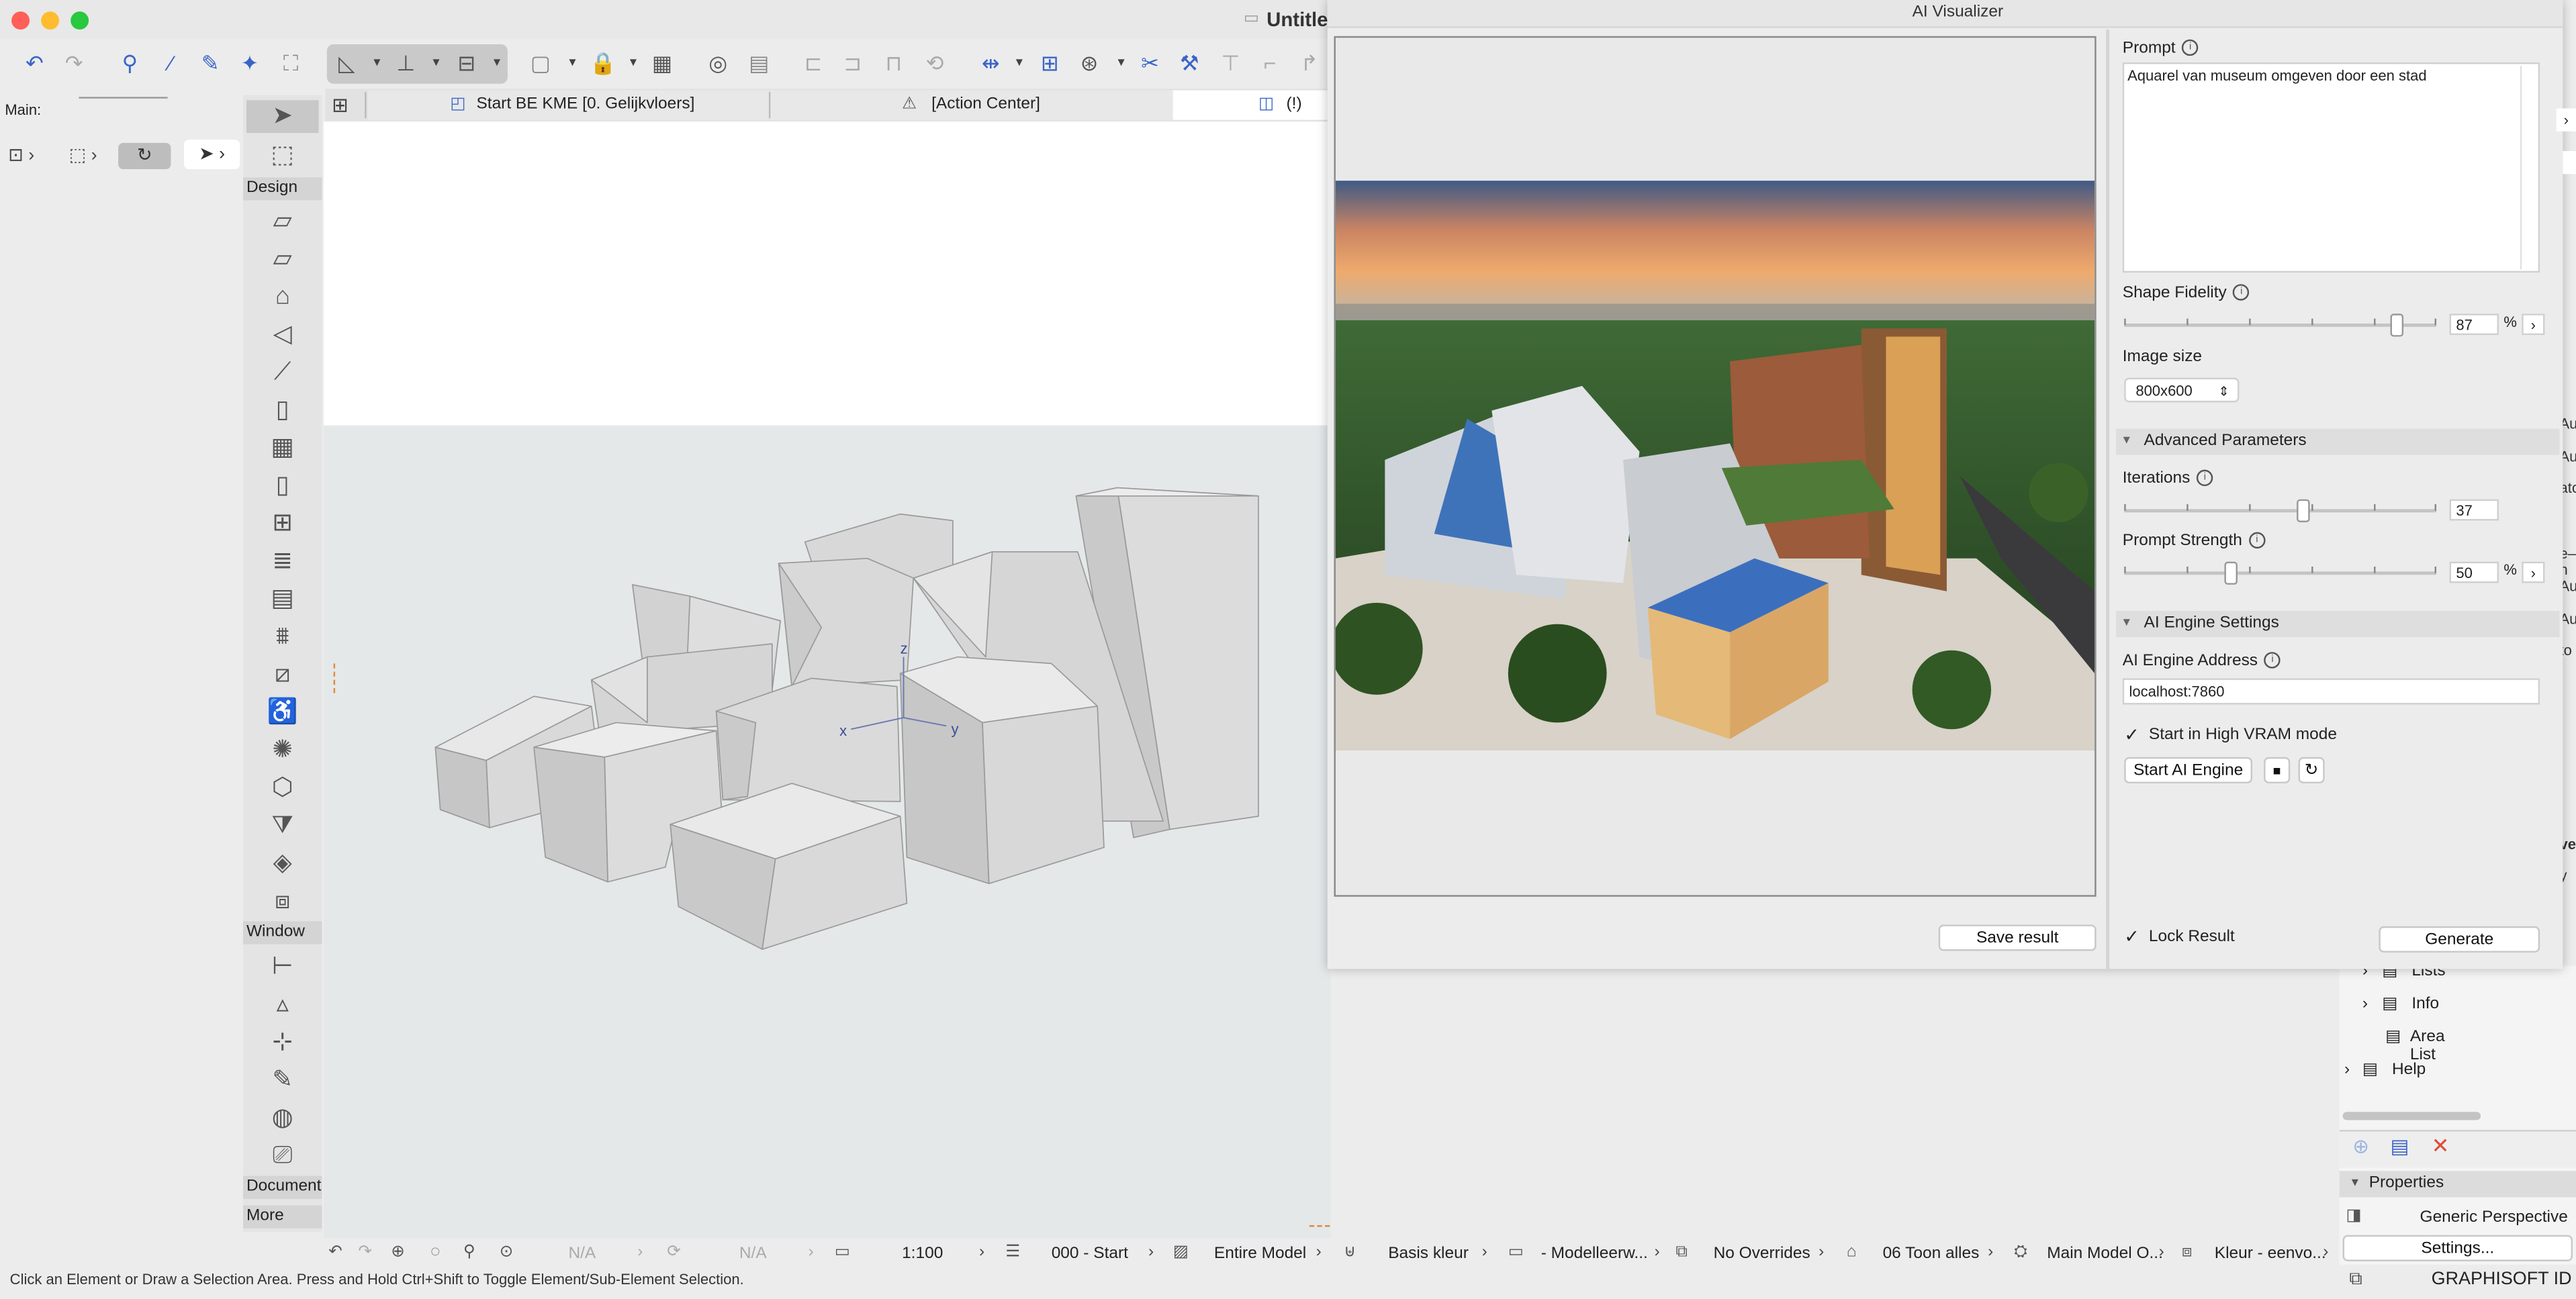 The image size is (2576, 1299). What do you see at coordinates (894, 64) in the screenshot?
I see `elevation-icon: ⊓` at bounding box center [894, 64].